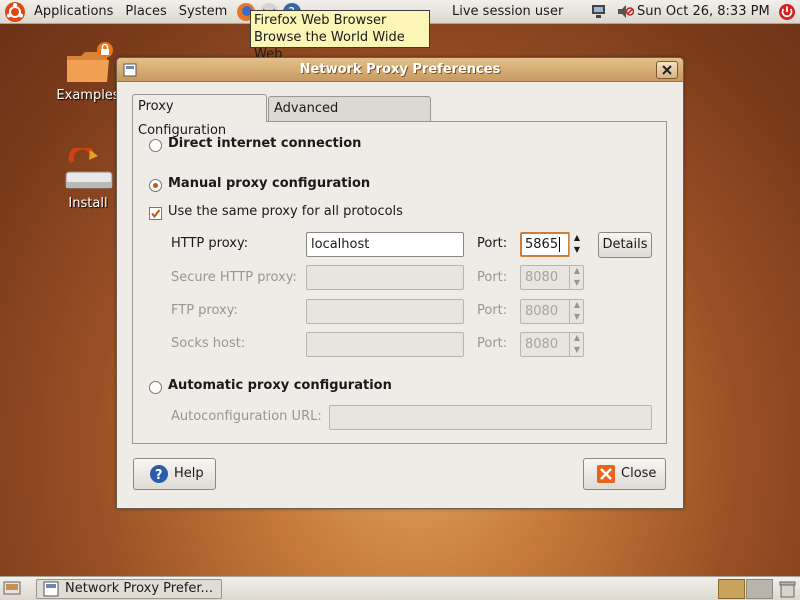 This screenshot has width=800, height=600. I want to click on secure-proxy-label: Secure HTTP proxy:, so click(234, 277).